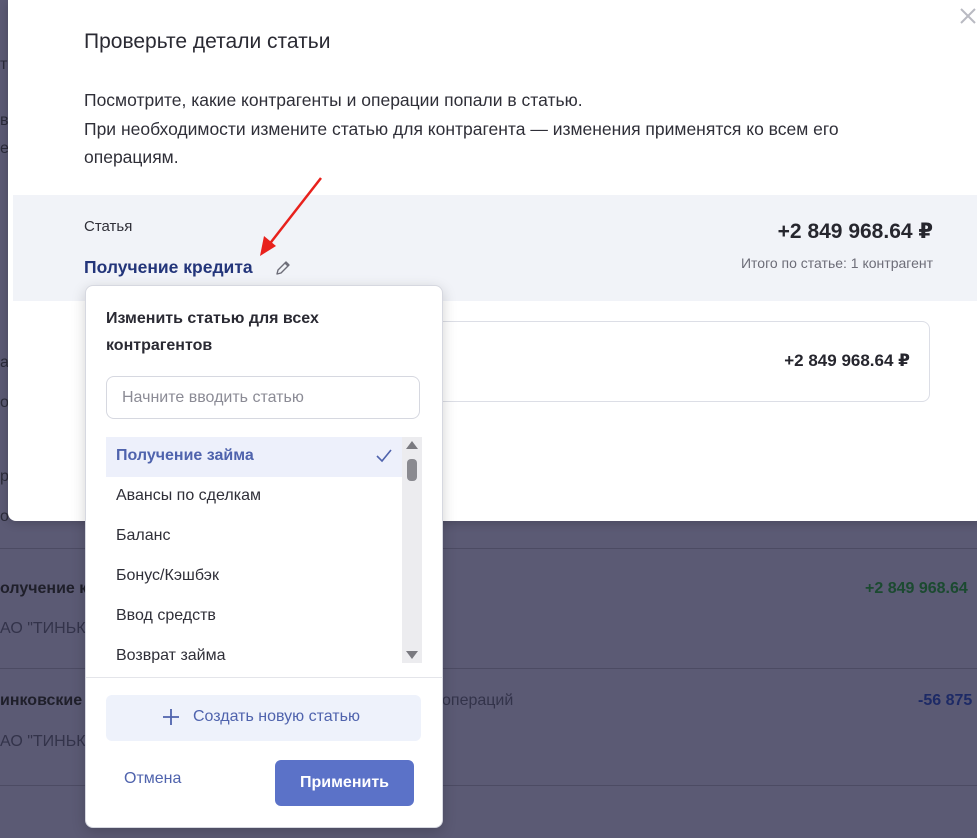  Describe the element at coordinates (167, 575) in the screenshot. I see `article-option-label: Бонус/Кэшбэк` at that location.